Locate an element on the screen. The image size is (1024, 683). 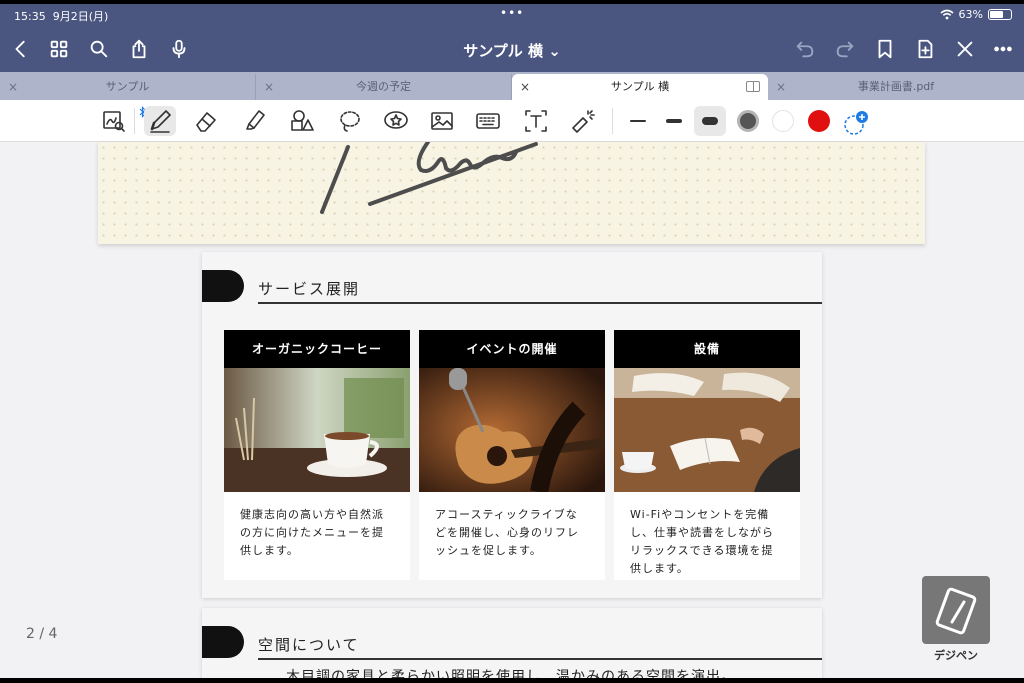
laser-pointer-icon is located at coordinates (583, 121).